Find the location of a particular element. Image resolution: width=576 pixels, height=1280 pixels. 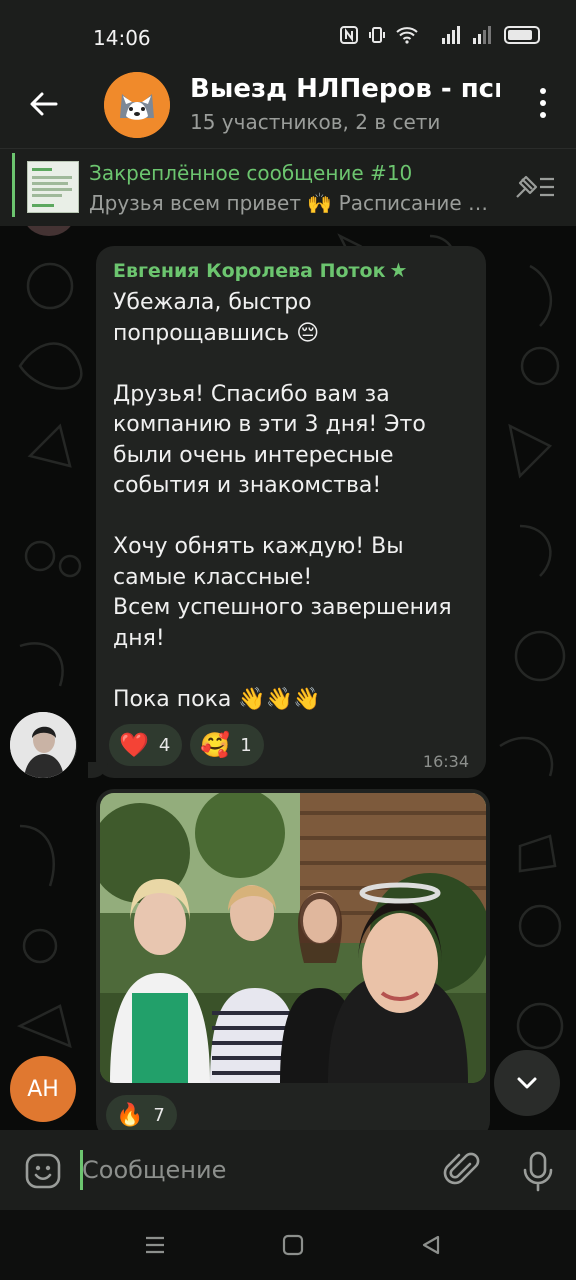

reaction-fire: 🔥 7 is located at coordinates (141, 1112).